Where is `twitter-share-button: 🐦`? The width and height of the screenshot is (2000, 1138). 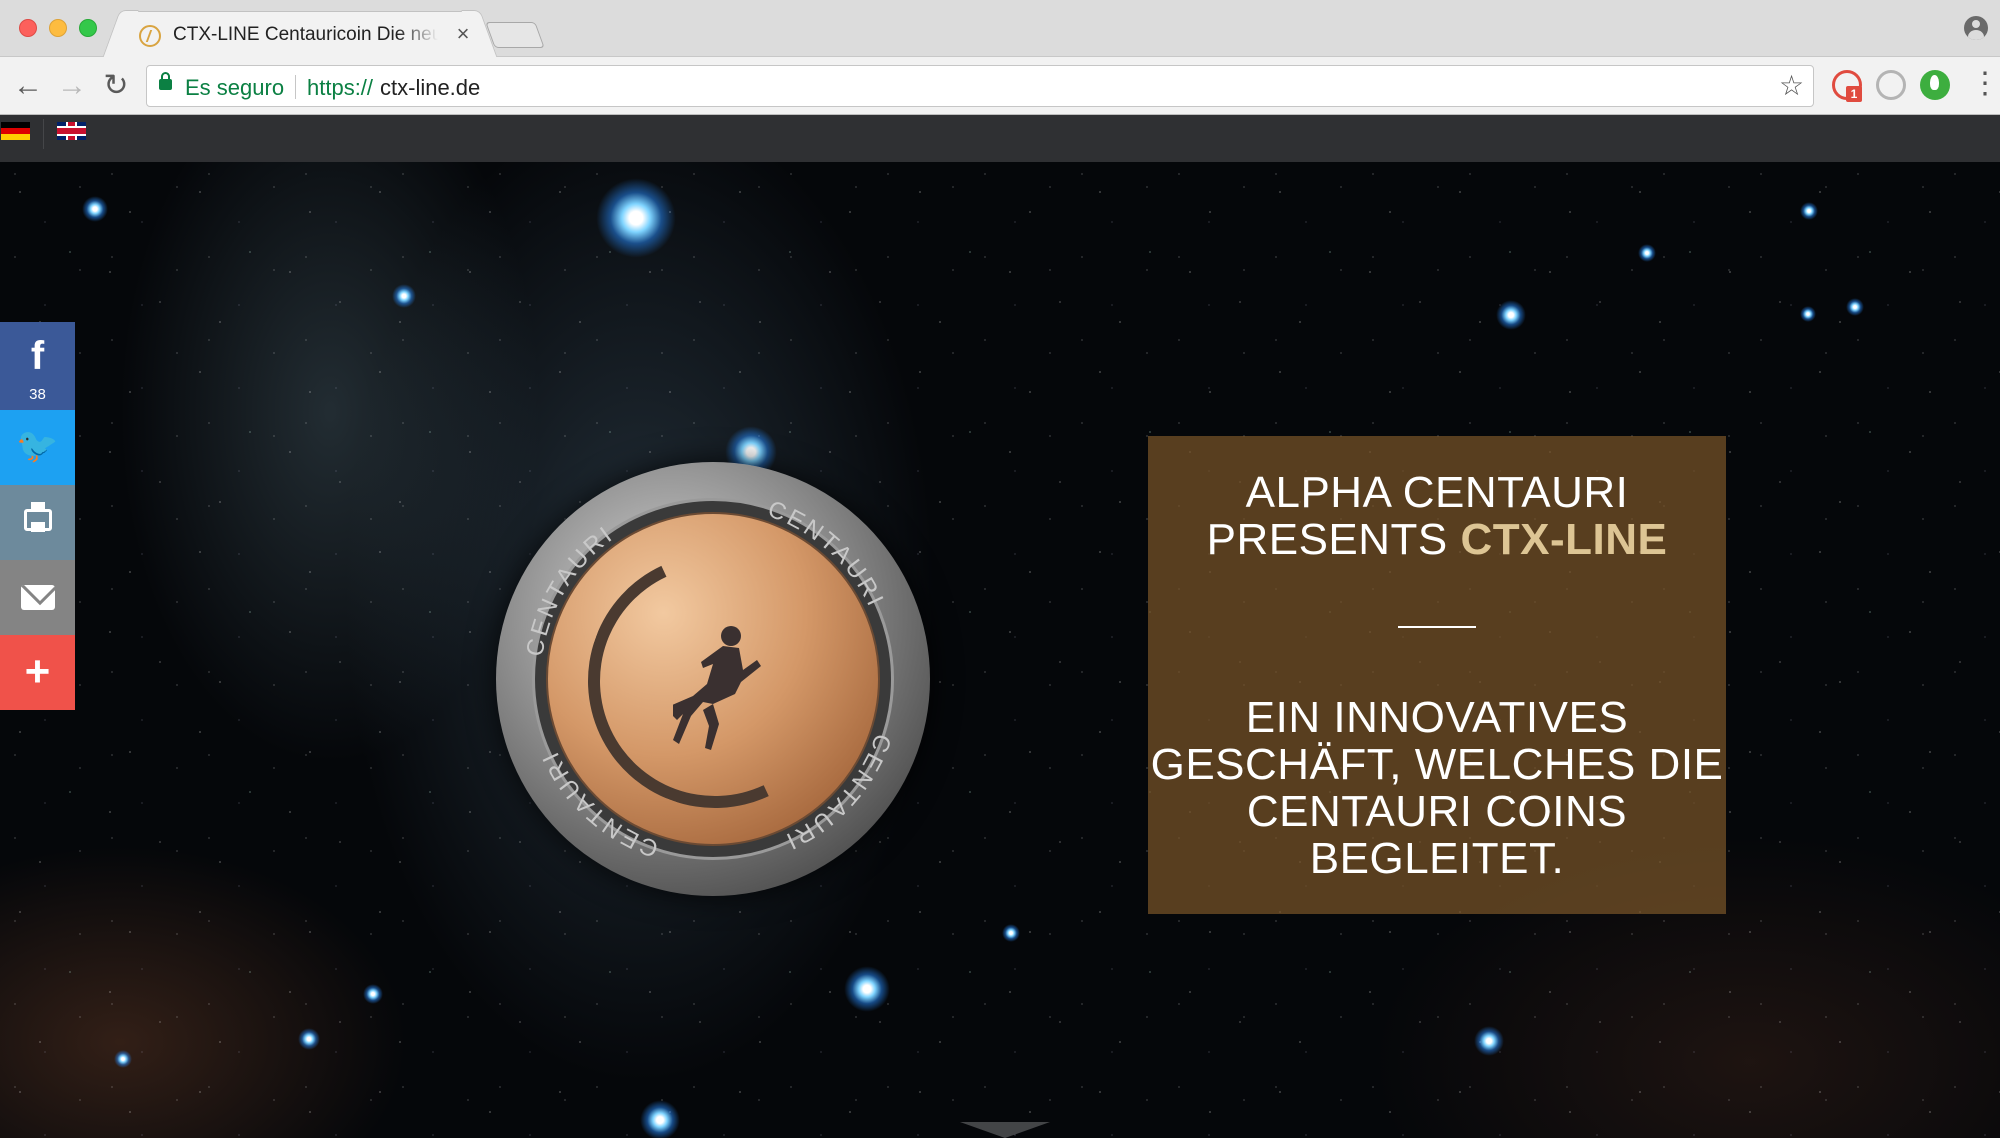
twitter-share-button: 🐦 is located at coordinates (37, 447).